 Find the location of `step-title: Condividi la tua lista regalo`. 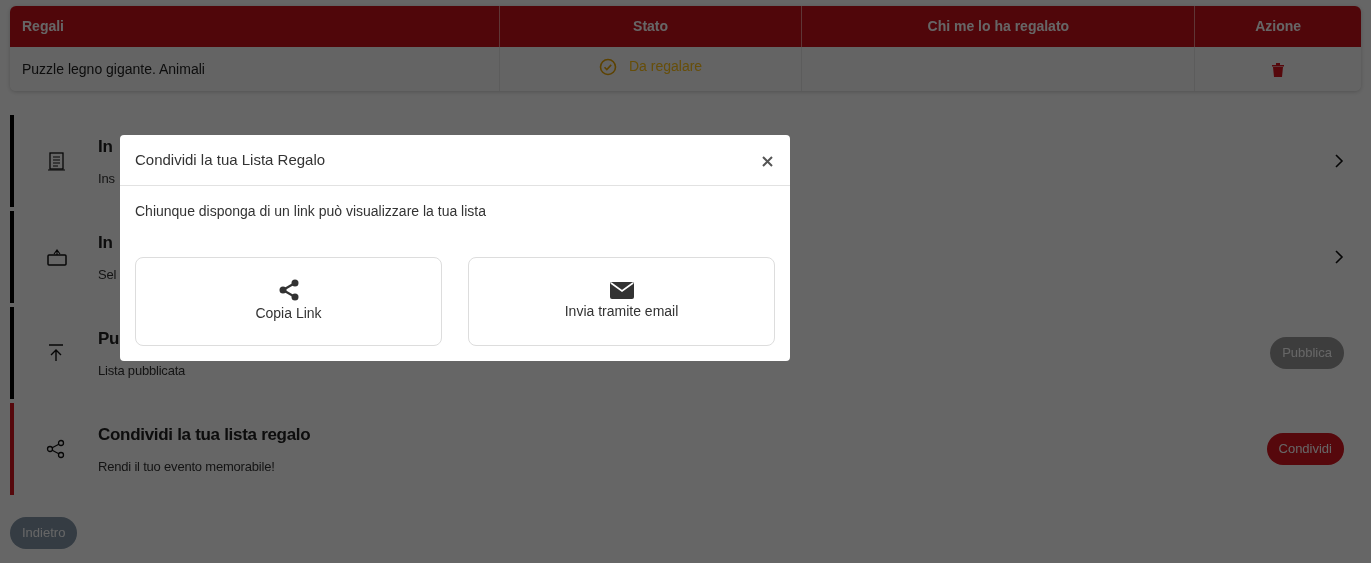

step-title: Condividi la tua lista regalo is located at coordinates (205, 434).